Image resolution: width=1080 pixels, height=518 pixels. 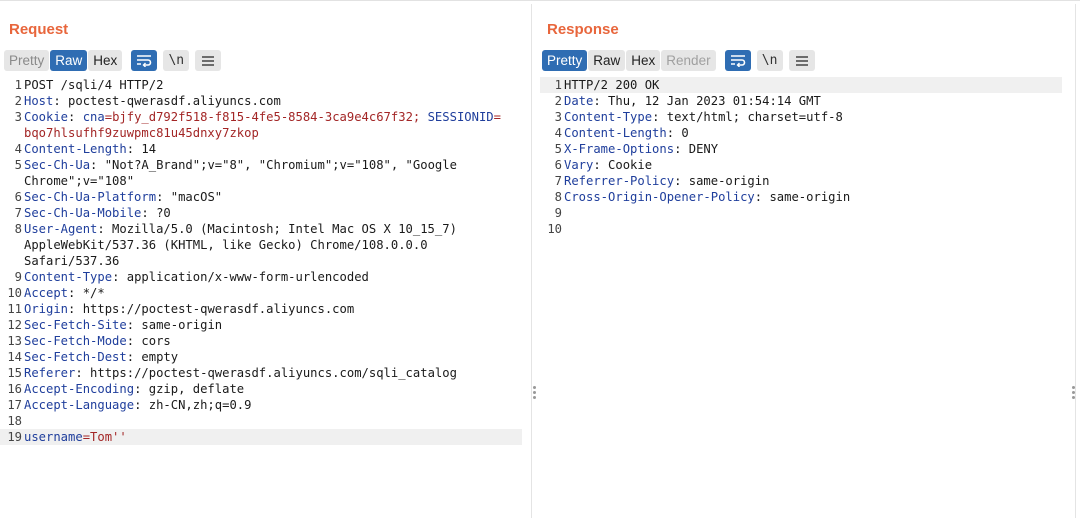 What do you see at coordinates (619, 149) in the screenshot?
I see `header-name: X-Frame-Options` at bounding box center [619, 149].